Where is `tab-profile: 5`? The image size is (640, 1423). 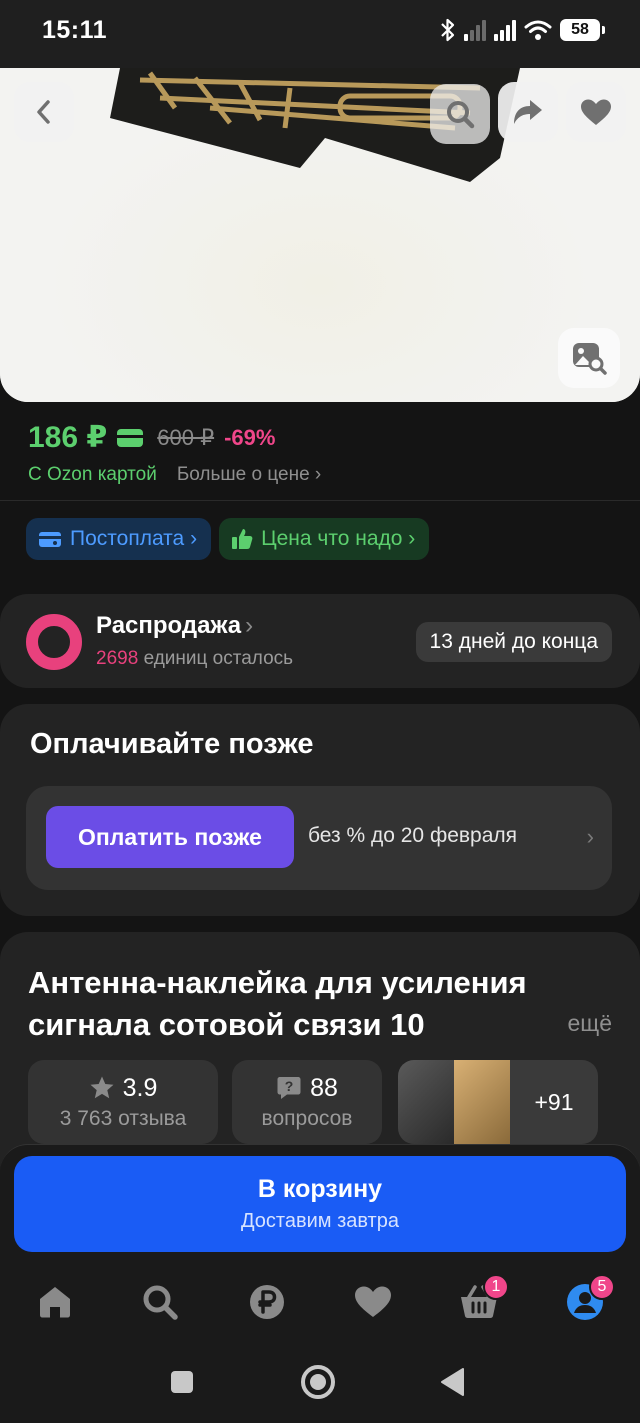
tab-profile: 5 is located at coordinates (589, 1299).